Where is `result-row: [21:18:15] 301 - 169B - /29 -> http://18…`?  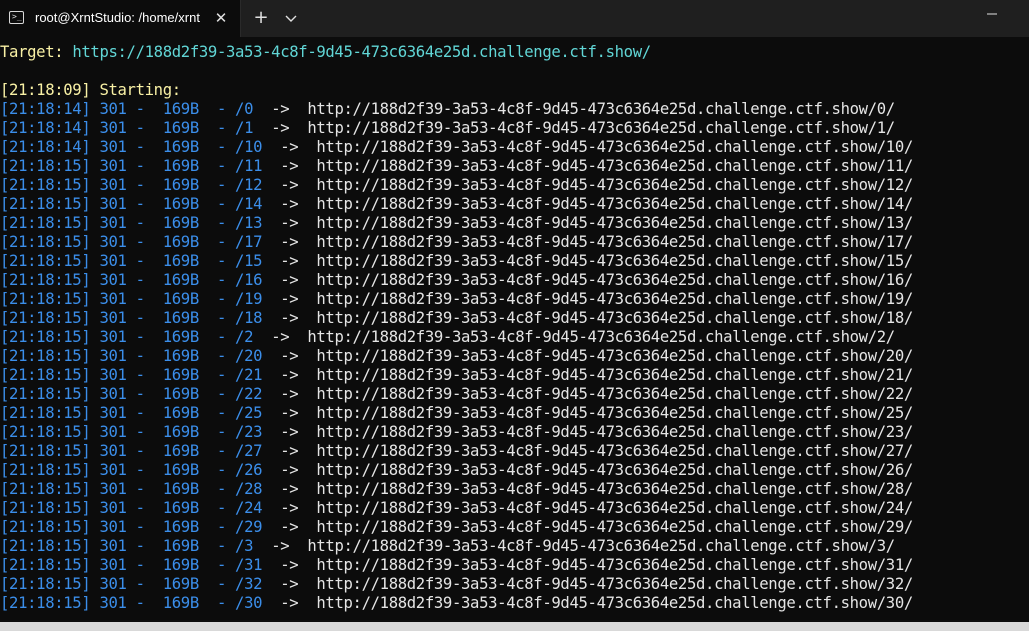
result-row: [21:18:15] 301 - 169B - /29 -> http://18… is located at coordinates (456, 527).